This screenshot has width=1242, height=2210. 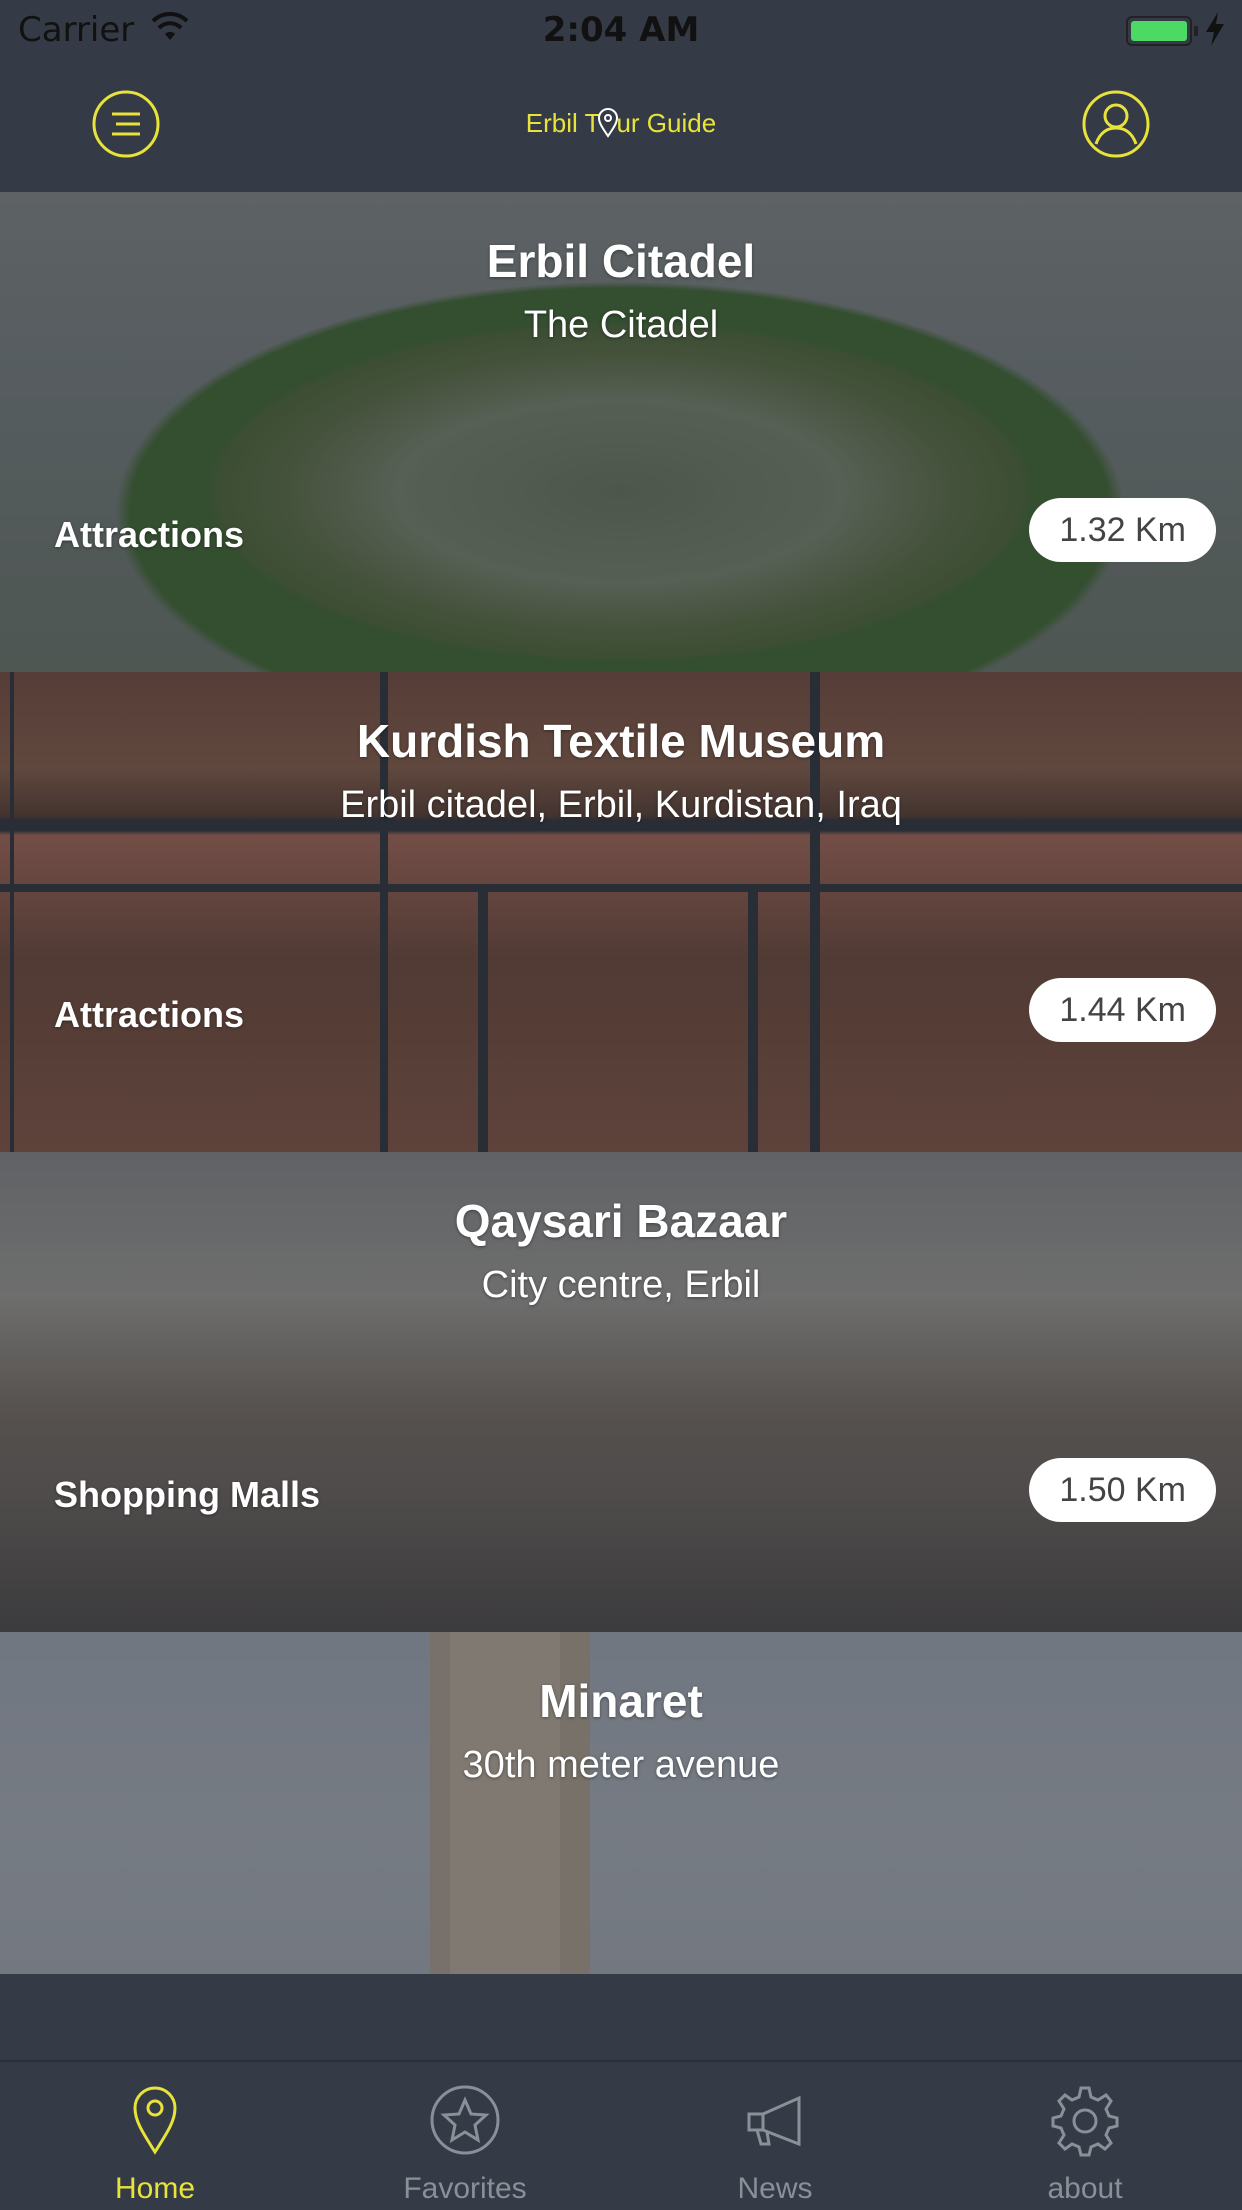 I want to click on tab-bar: Home Favorites News about, so click(x=621, y=2135).